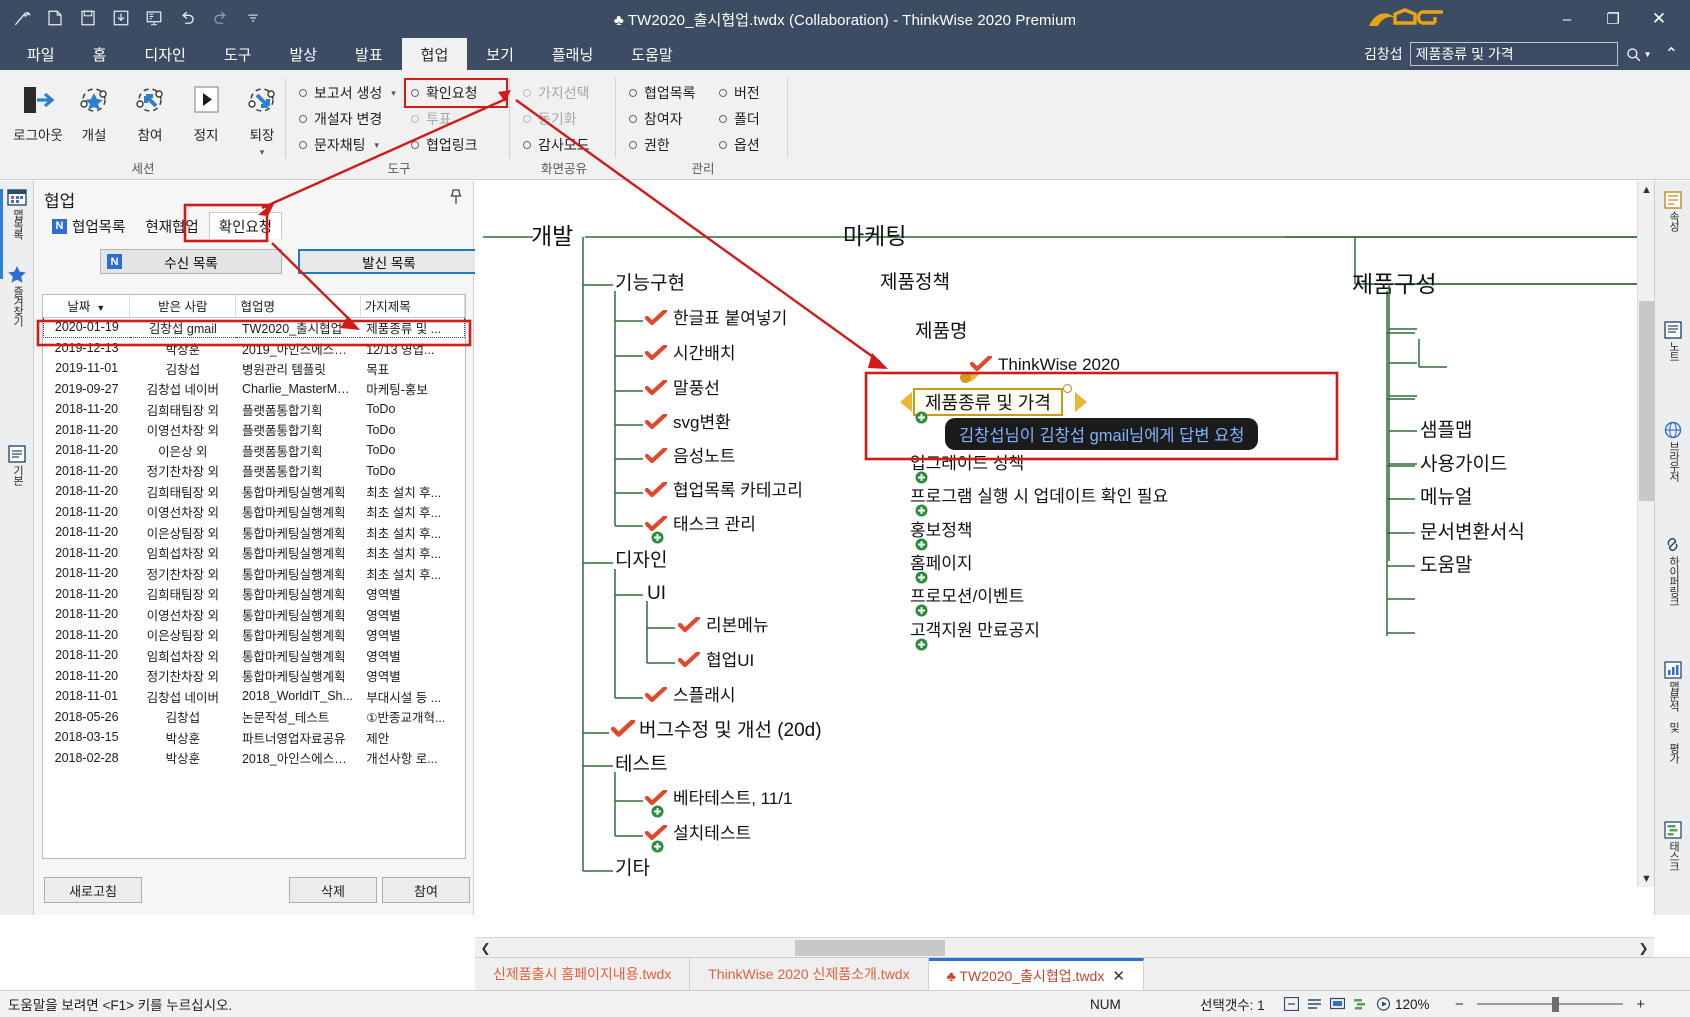 Image resolution: width=1690 pixels, height=1017 pixels. What do you see at coordinates (1337, 1004) in the screenshot?
I see `slide-view-icon` at bounding box center [1337, 1004].